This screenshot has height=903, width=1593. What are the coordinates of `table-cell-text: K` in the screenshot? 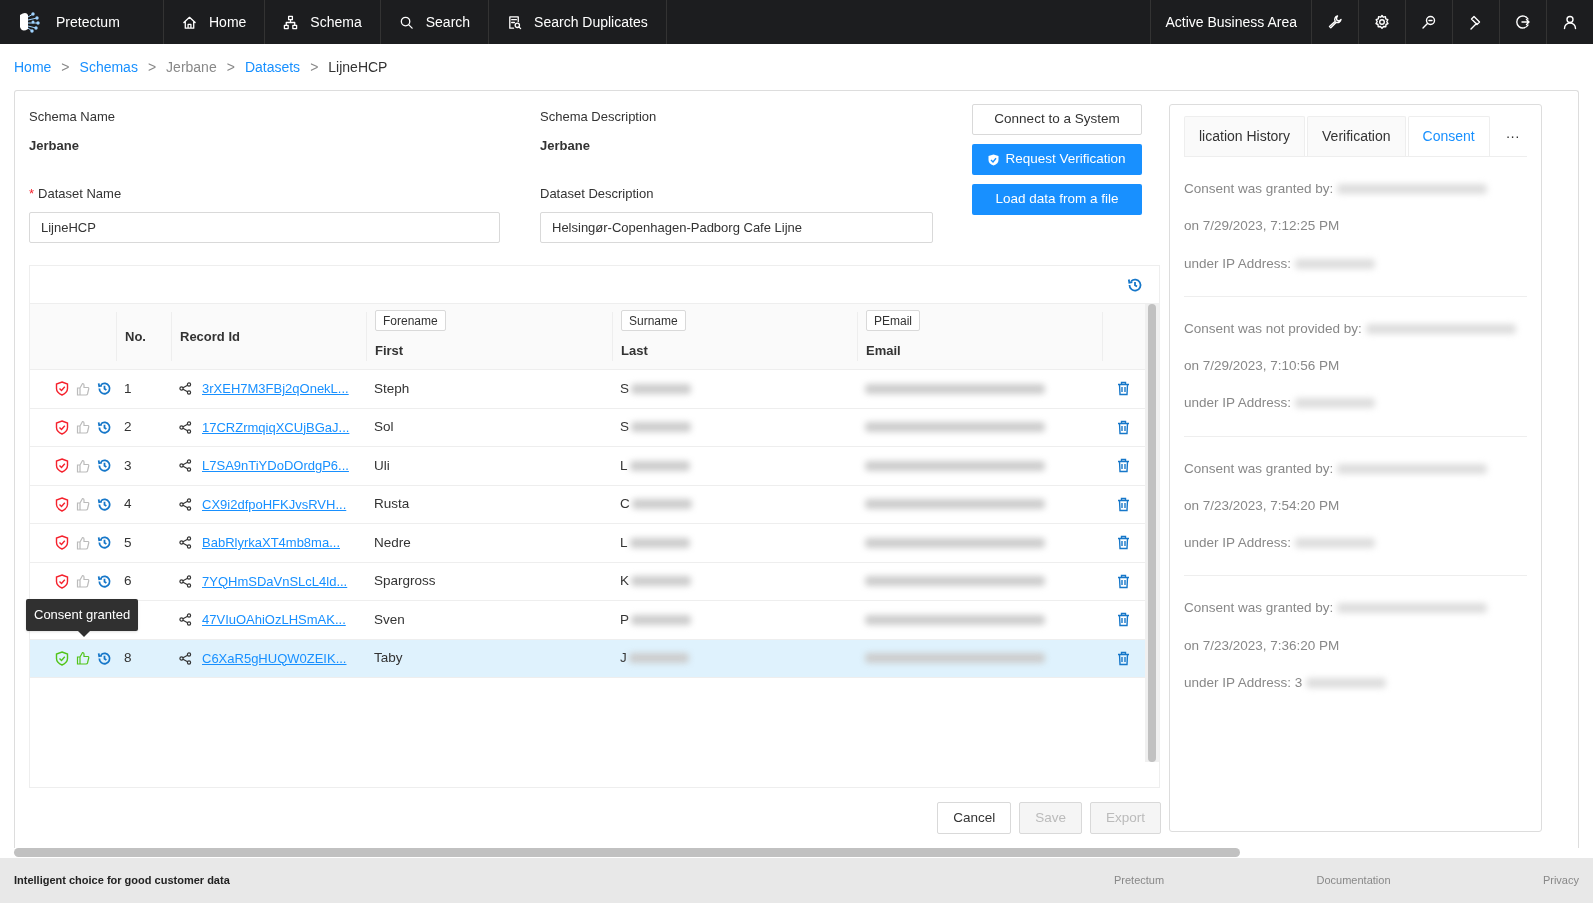 It's located at (624, 581).